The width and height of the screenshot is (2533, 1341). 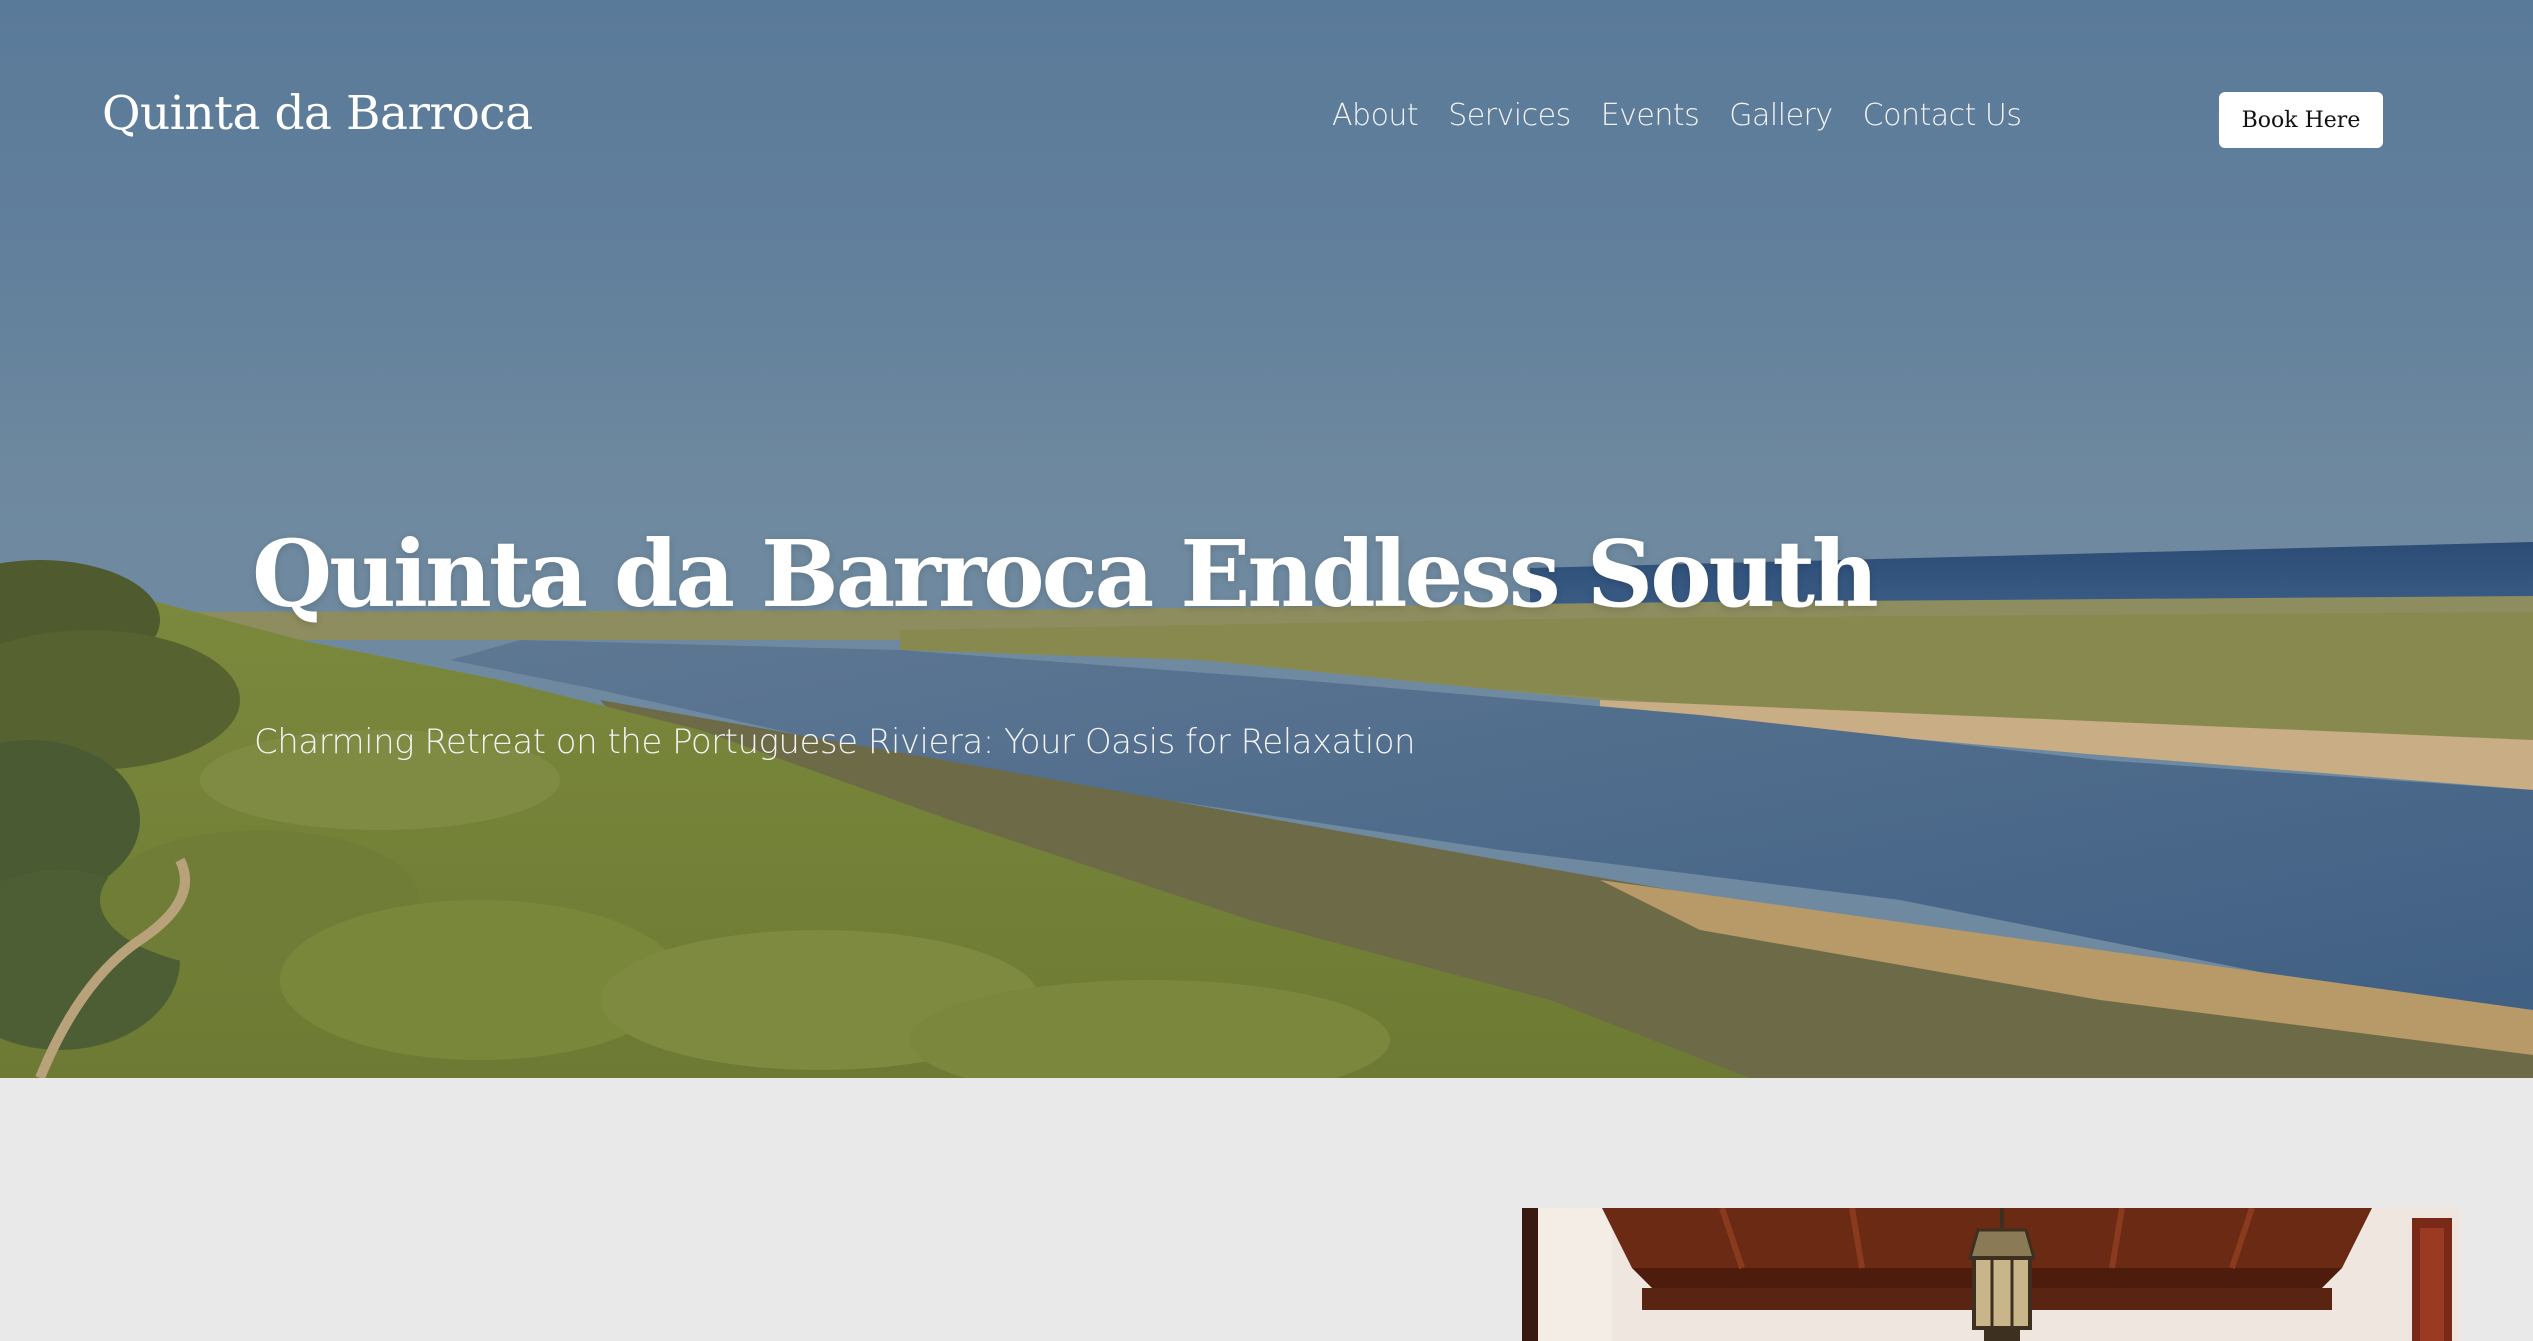 I want to click on book-here-button: Book Here, so click(x=2301, y=120).